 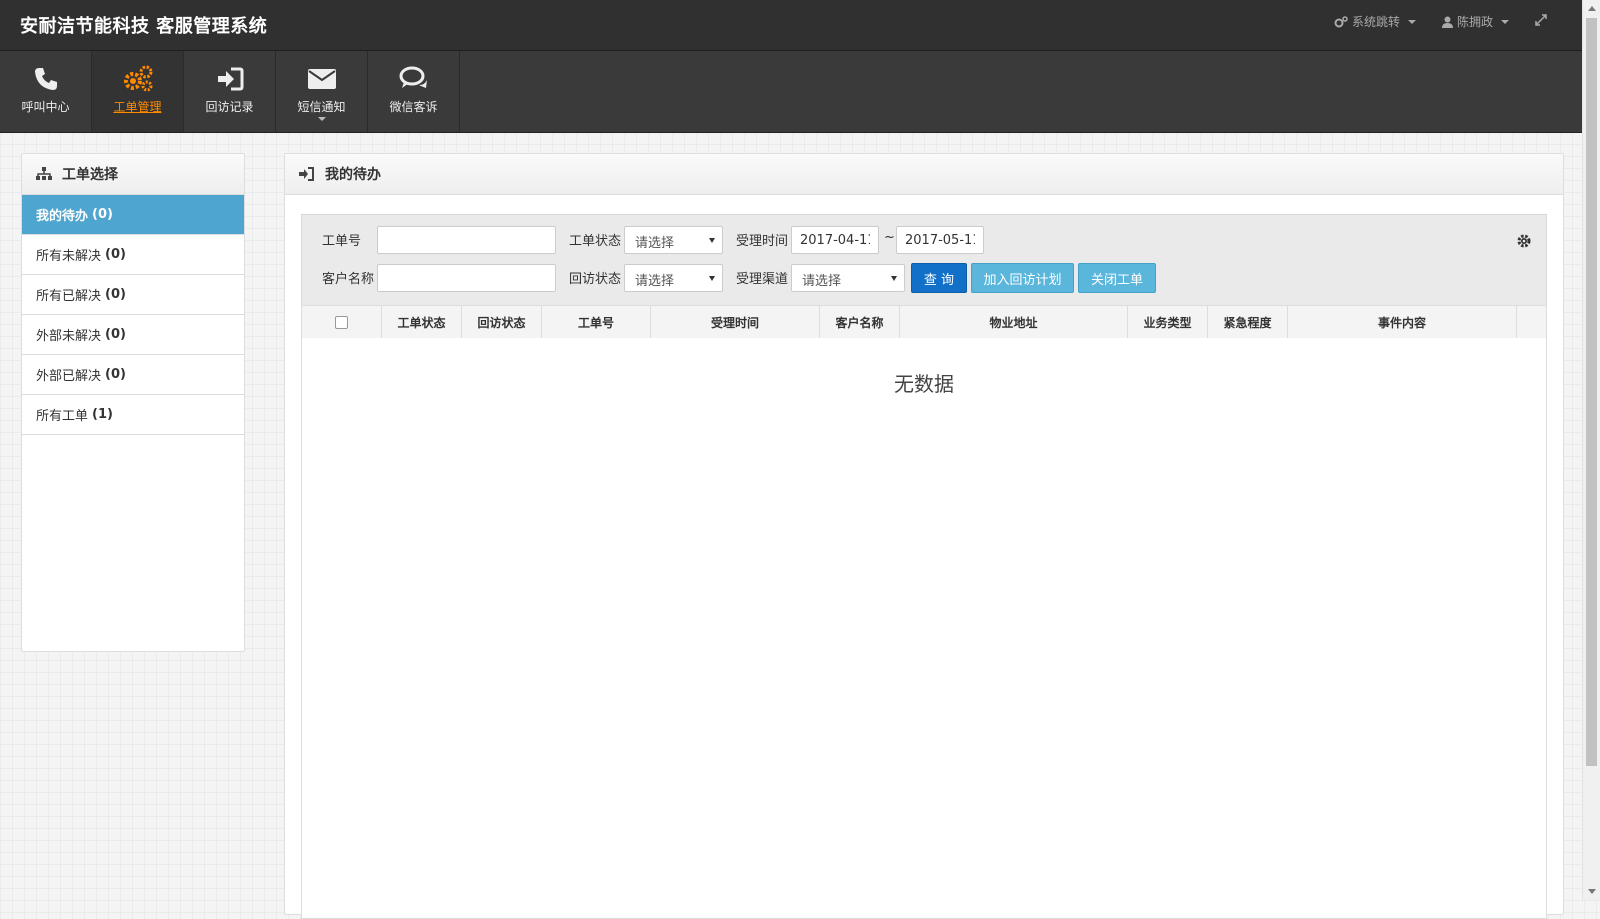 What do you see at coordinates (655, 281) in the screenshot?
I see `visit-status-select-value: 请选择` at bounding box center [655, 281].